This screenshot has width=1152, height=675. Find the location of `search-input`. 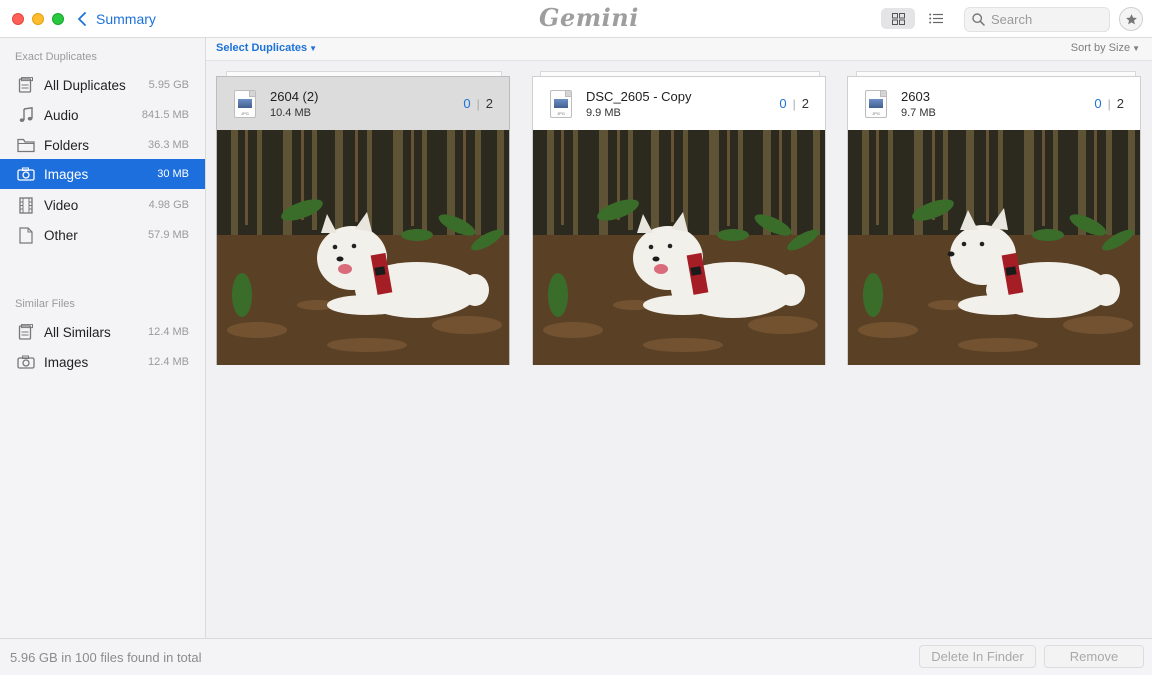

search-input is located at coordinates (1046, 19).